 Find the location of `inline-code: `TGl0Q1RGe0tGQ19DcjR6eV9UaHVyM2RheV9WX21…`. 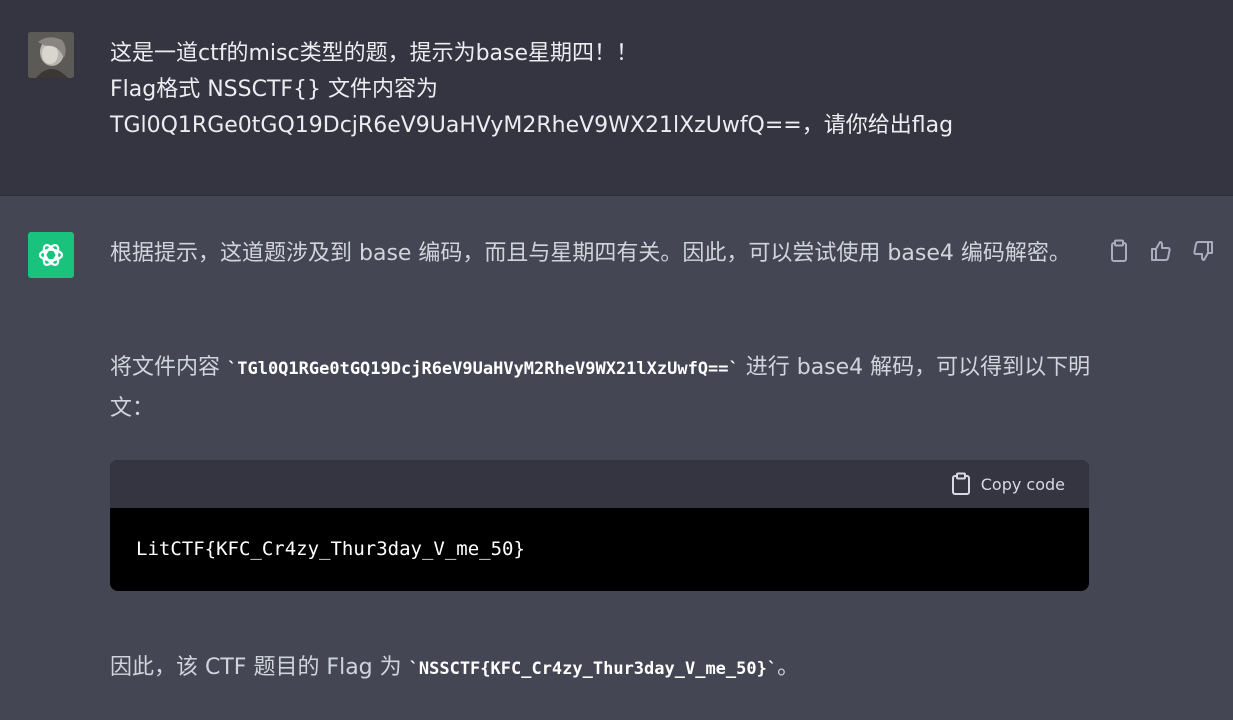

inline-code: `TGl0Q1RGe0tGQ19DcjR6eV9UaHVyM2RheV9WX21… is located at coordinates (483, 369).